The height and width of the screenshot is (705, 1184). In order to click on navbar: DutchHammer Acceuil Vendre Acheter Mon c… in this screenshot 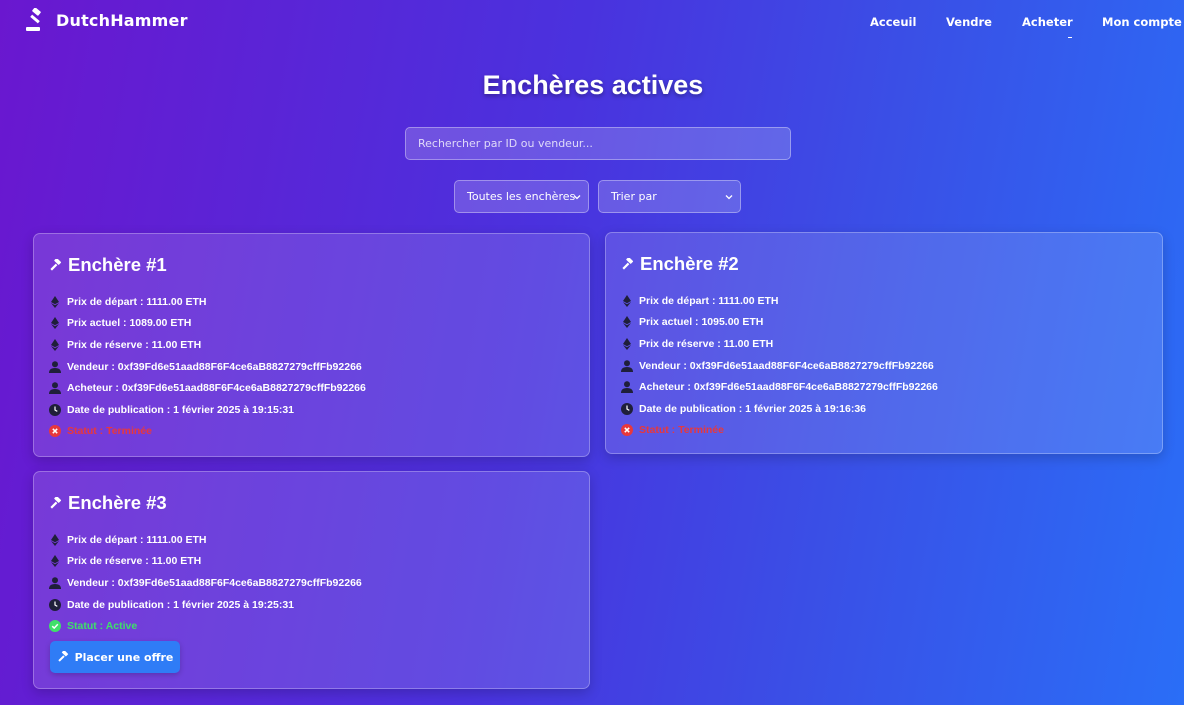, I will do `click(593, 22)`.